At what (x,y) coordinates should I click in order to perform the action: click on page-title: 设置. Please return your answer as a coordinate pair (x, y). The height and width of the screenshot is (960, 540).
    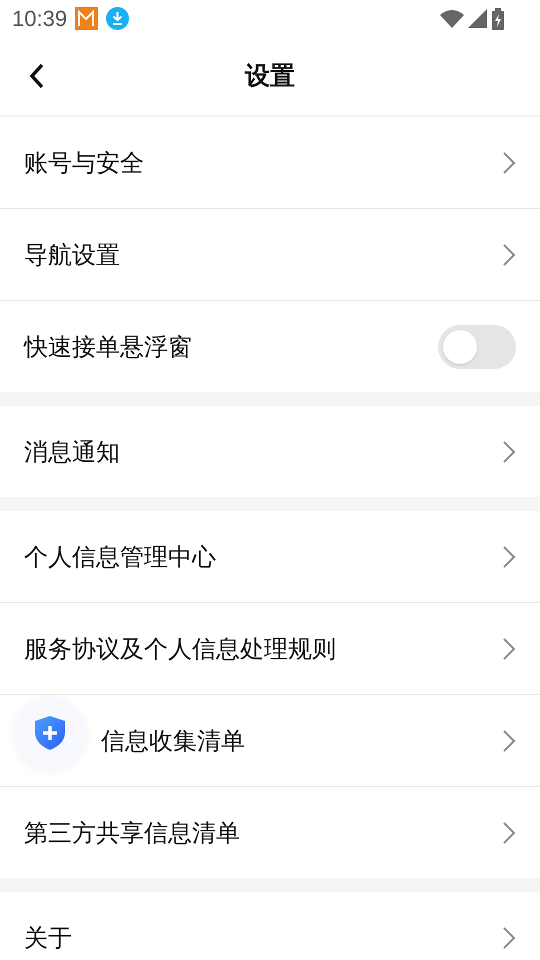
    Looking at the image, I should click on (270, 76).